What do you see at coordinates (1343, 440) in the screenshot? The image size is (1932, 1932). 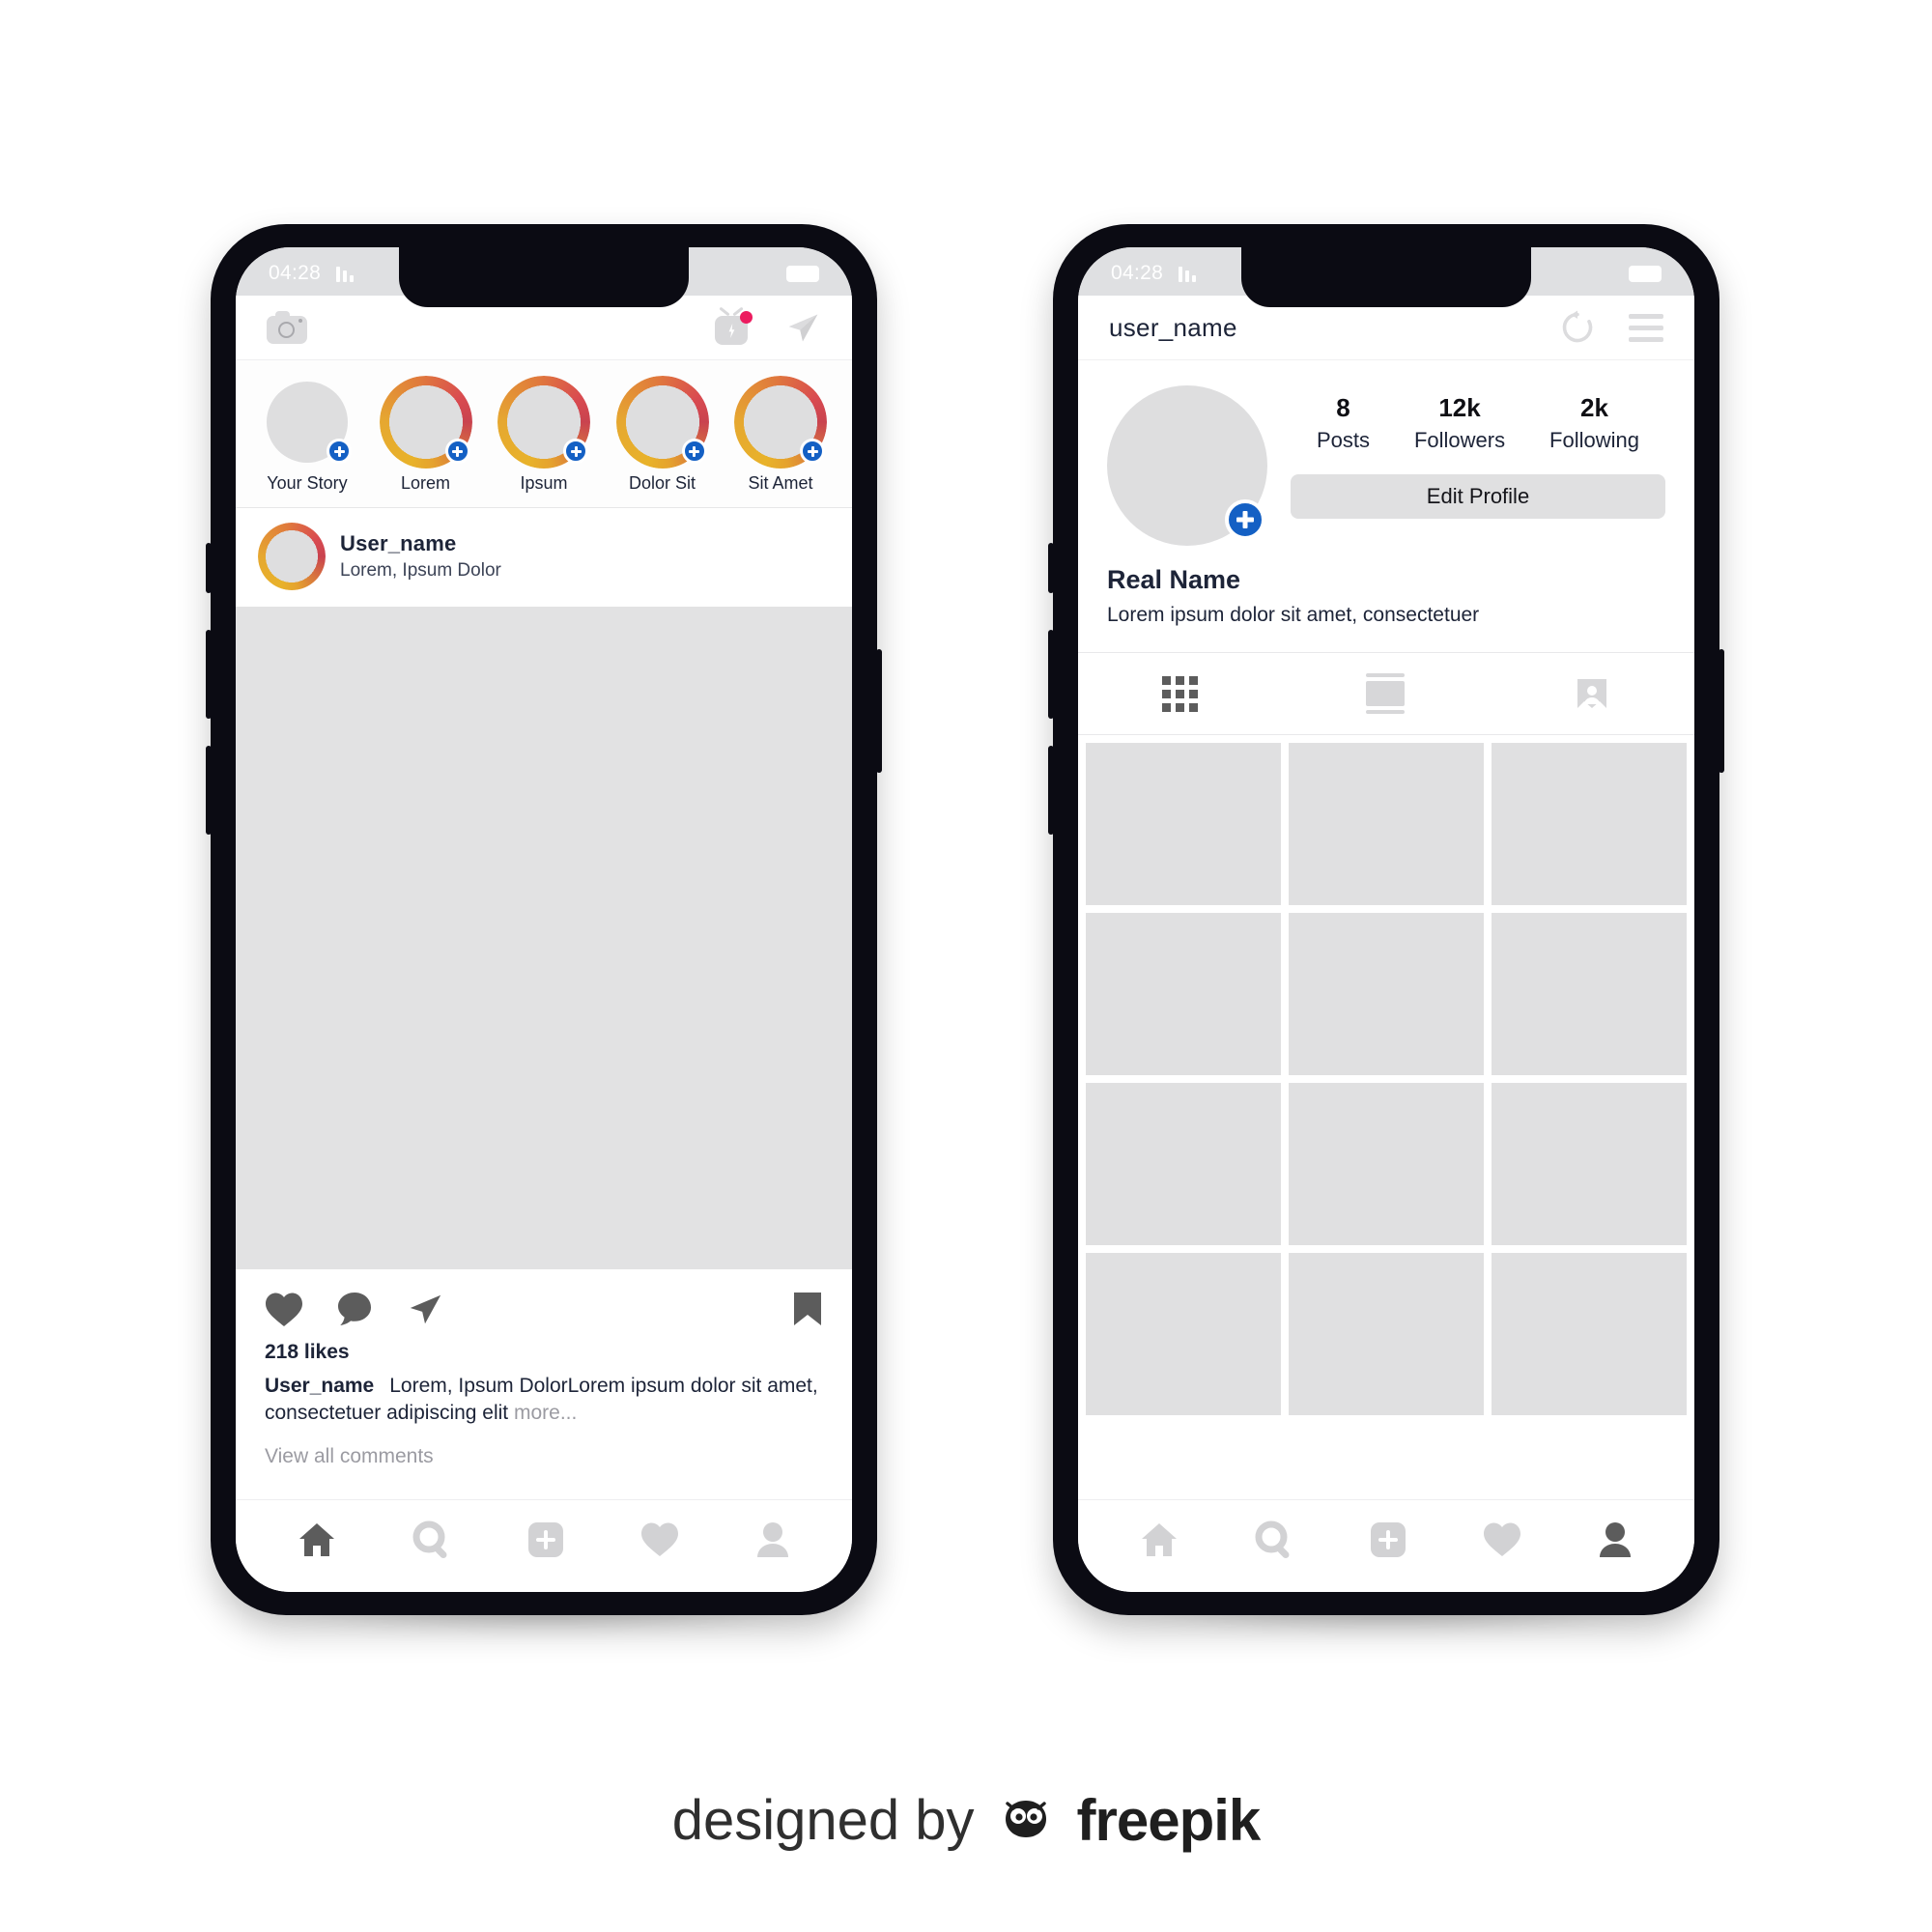 I see `stat-label: Posts` at bounding box center [1343, 440].